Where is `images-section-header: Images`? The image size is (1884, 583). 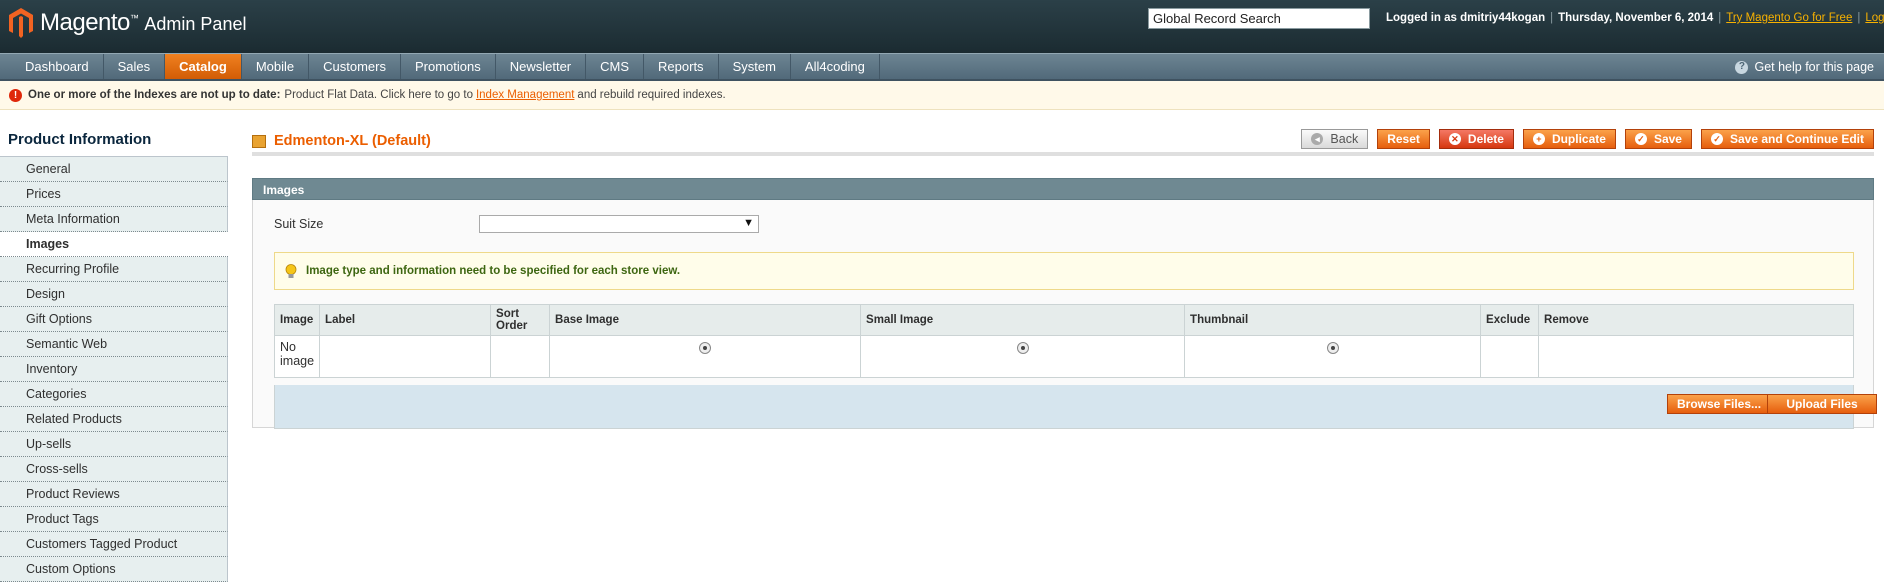 images-section-header: Images is located at coordinates (1063, 189).